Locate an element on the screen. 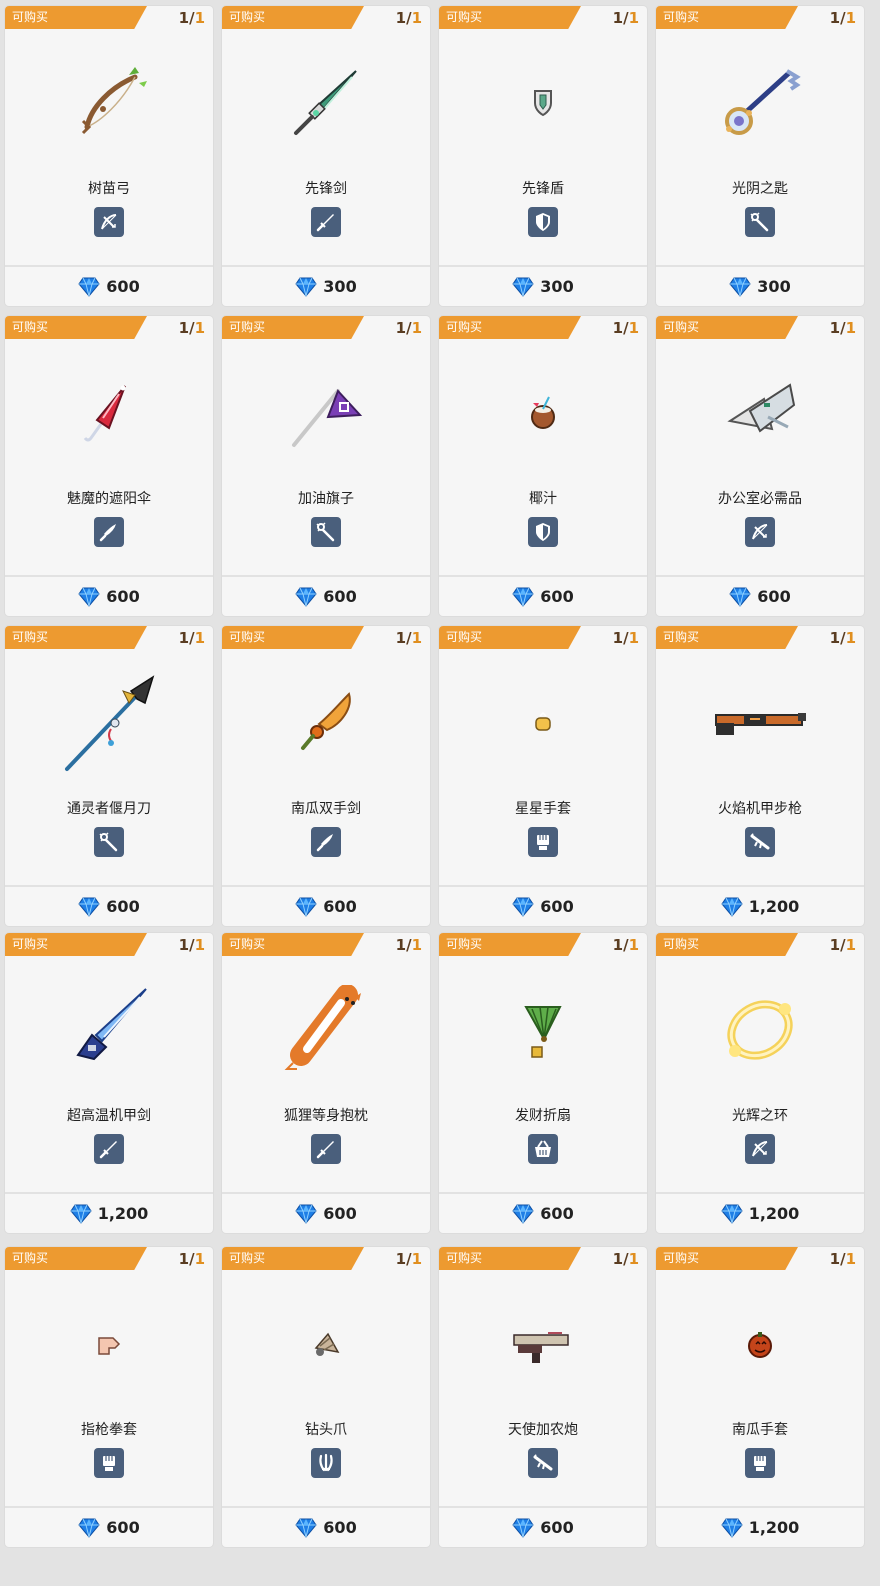 This screenshot has height=1586, width=880. shop-item-card: 可购买 1/1 发财折扇 600 is located at coordinates (543, 1083).